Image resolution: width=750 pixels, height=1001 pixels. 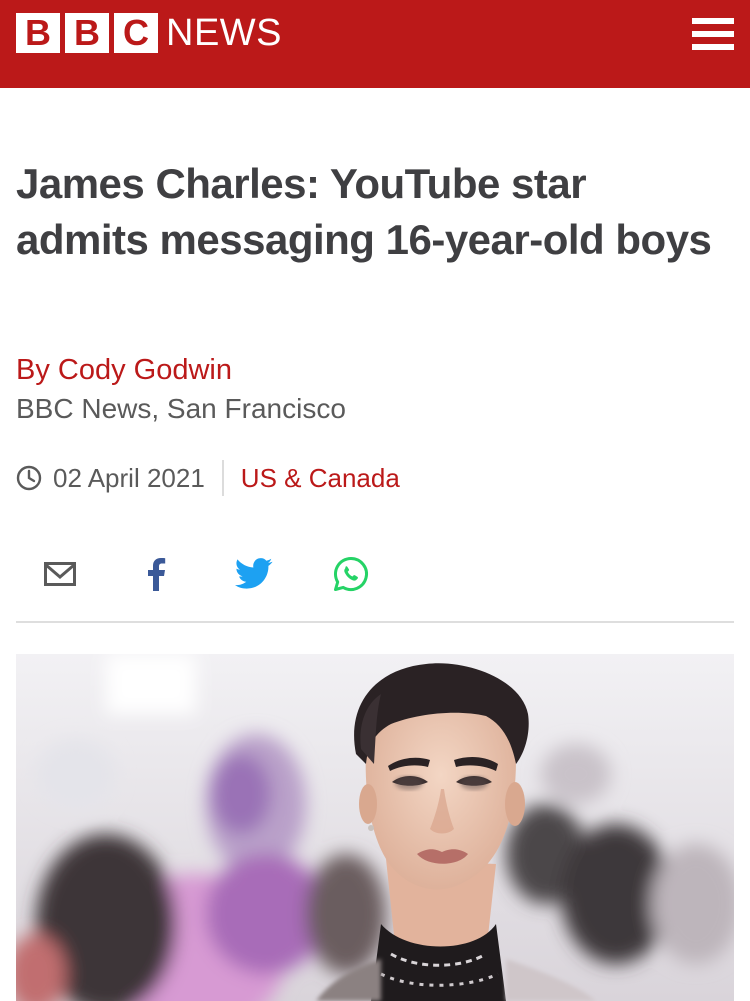 I want to click on clock-icon, so click(x=29, y=478).